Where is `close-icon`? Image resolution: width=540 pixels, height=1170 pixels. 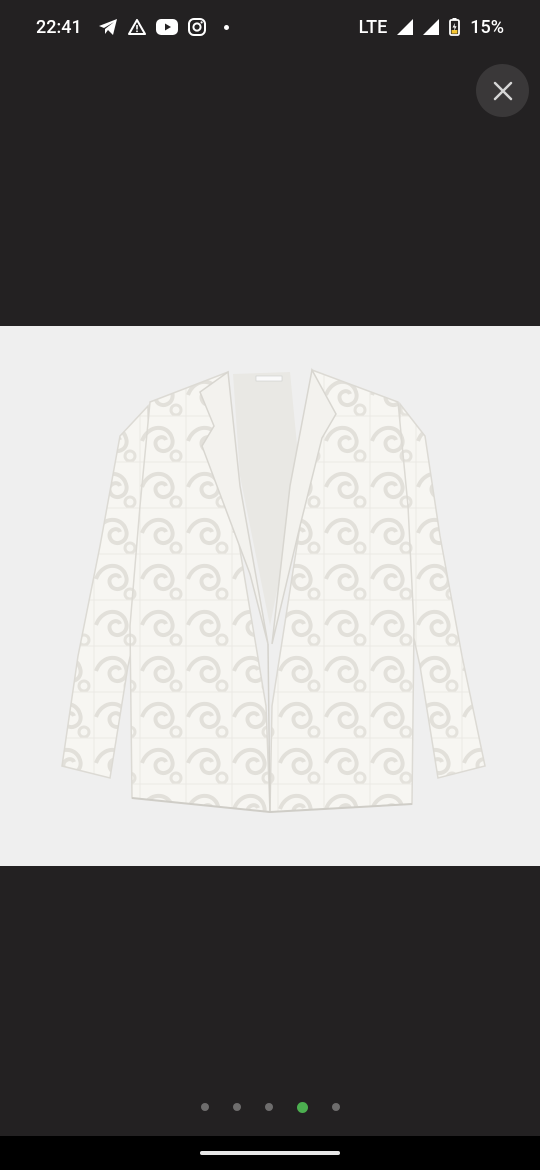
close-icon is located at coordinates (502, 90).